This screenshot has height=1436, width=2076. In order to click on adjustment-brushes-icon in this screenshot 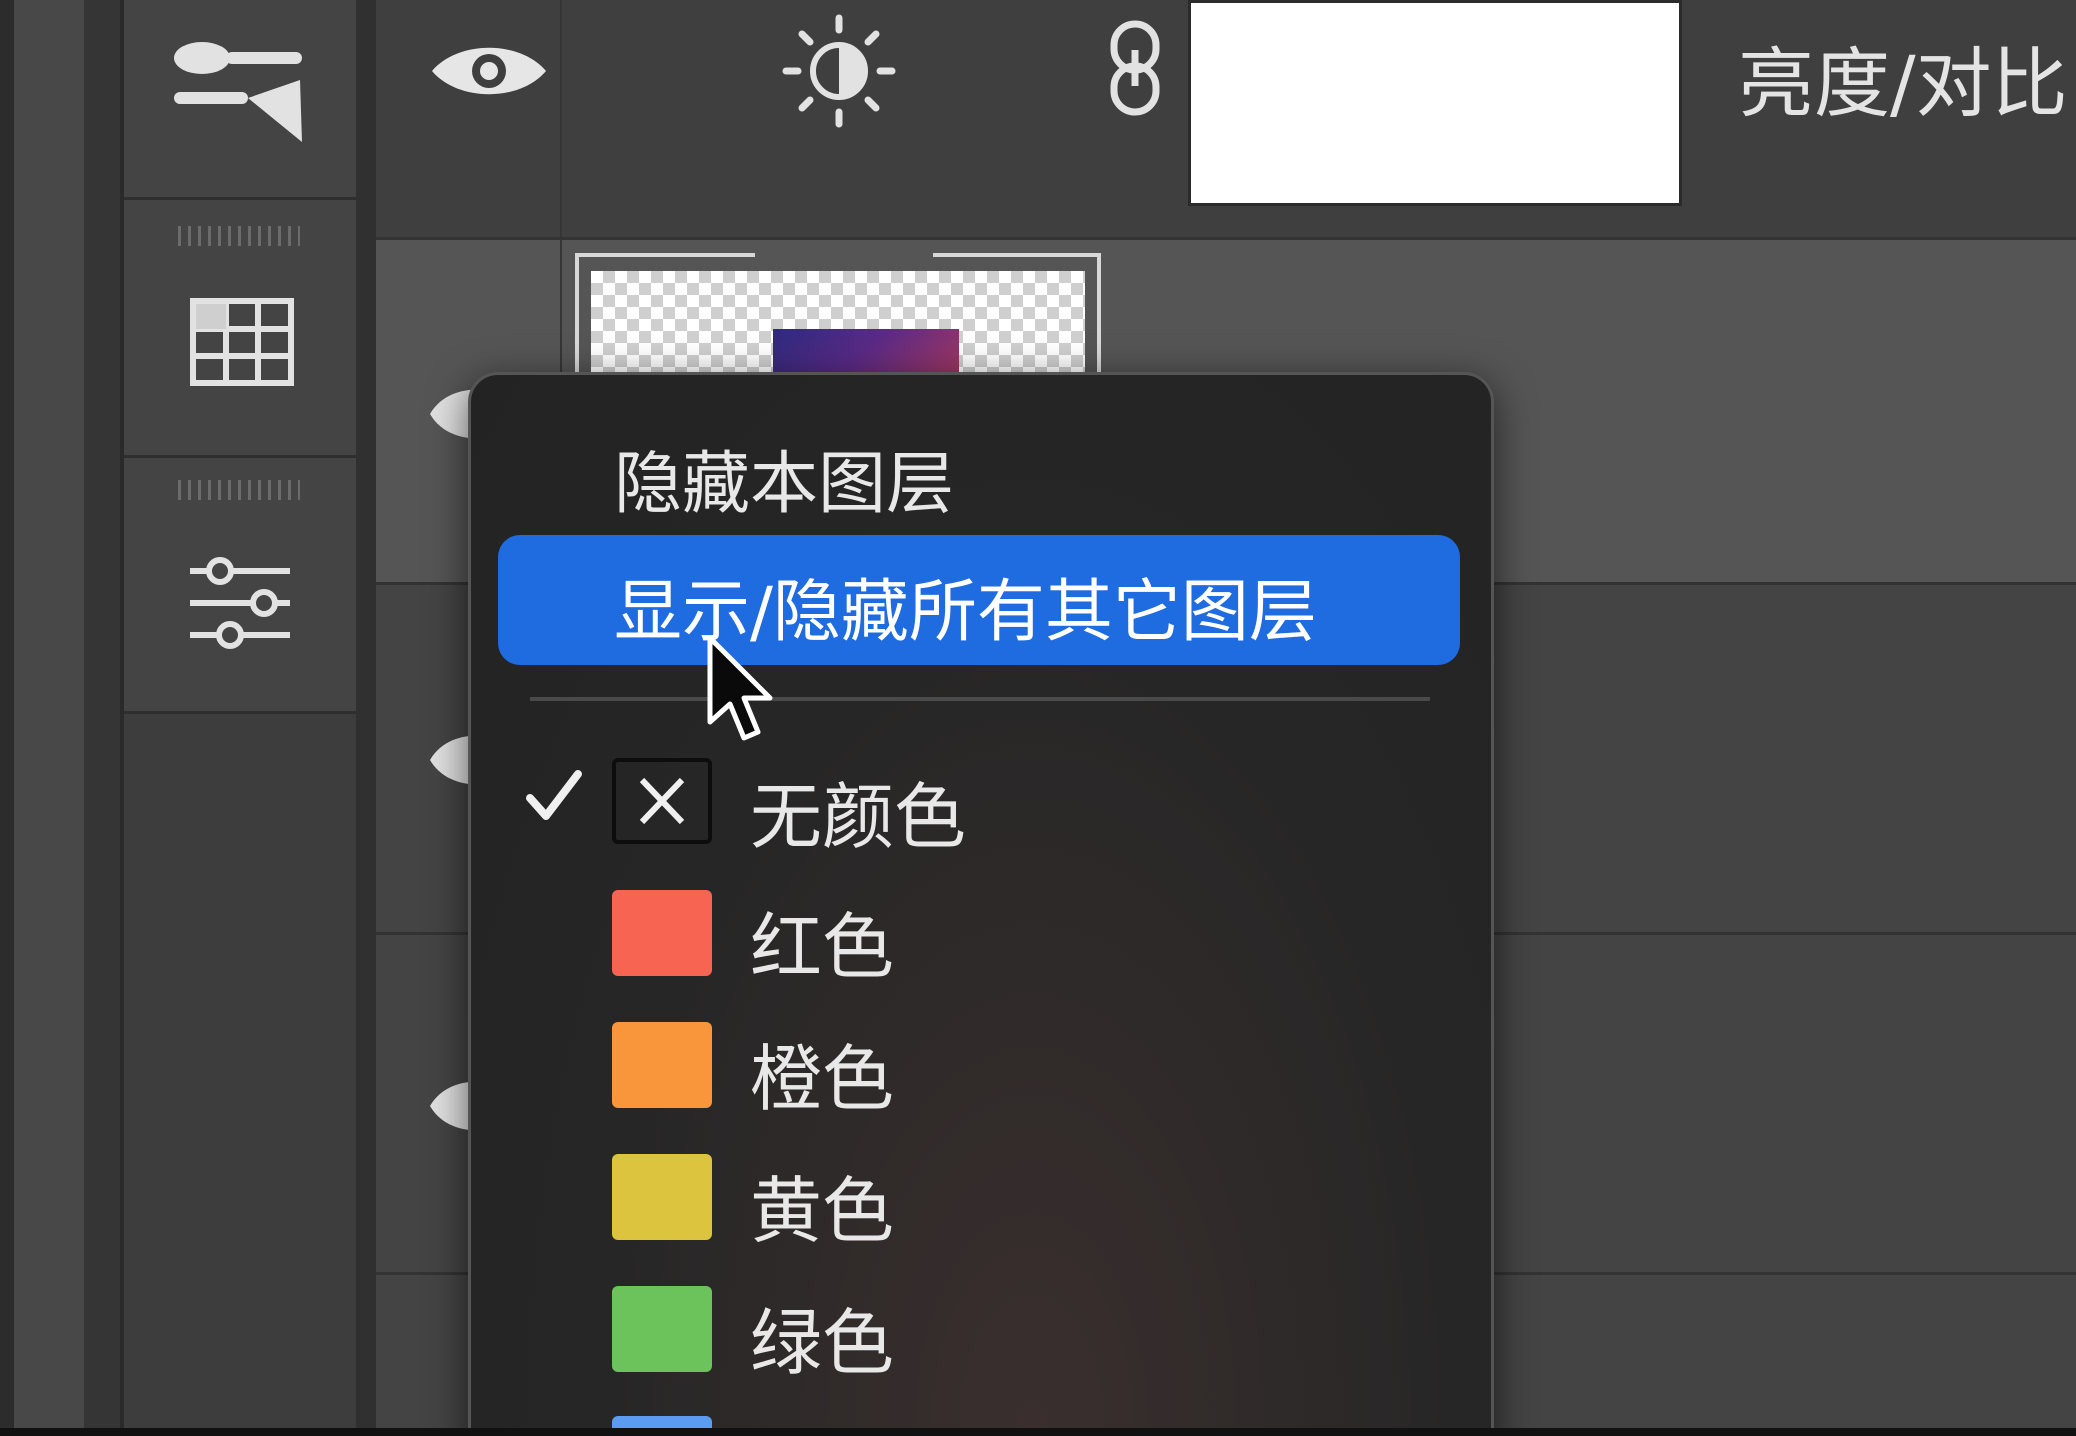, I will do `click(238, 92)`.